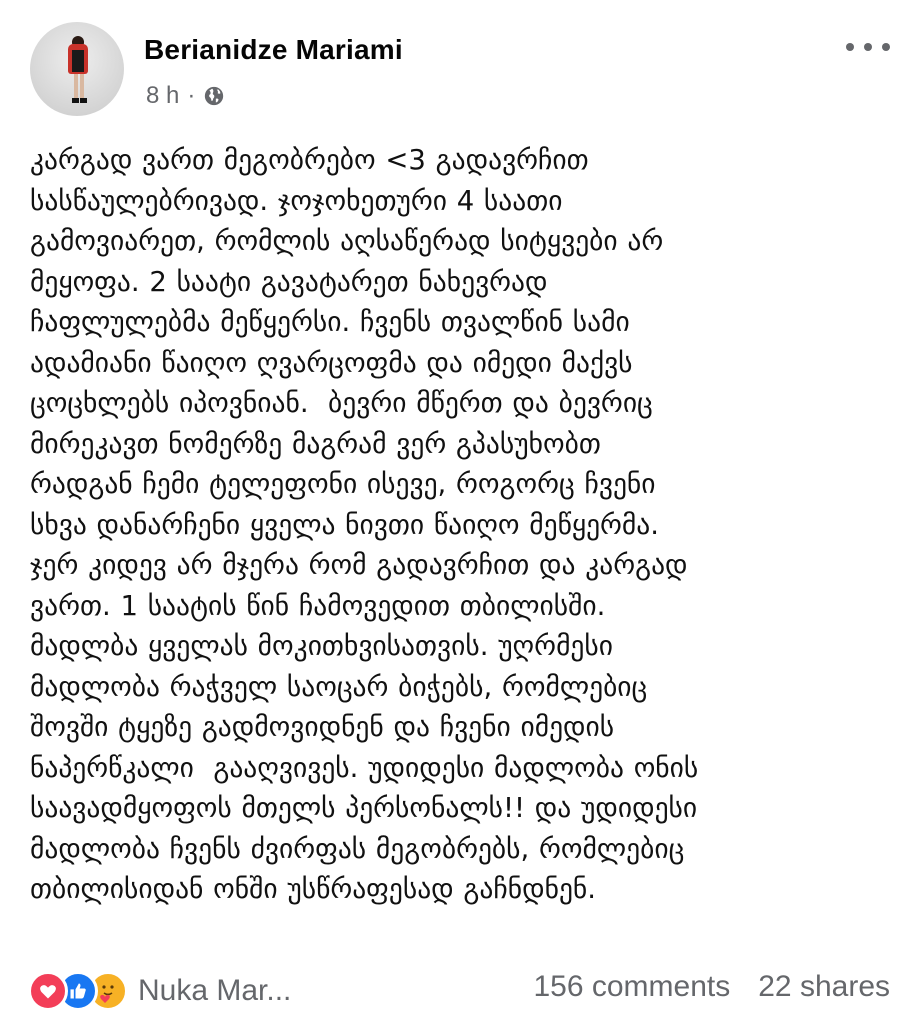 Image resolution: width=920 pixels, height=1024 pixels. What do you see at coordinates (48, 991) in the screenshot?
I see `love-reaction-icon` at bounding box center [48, 991].